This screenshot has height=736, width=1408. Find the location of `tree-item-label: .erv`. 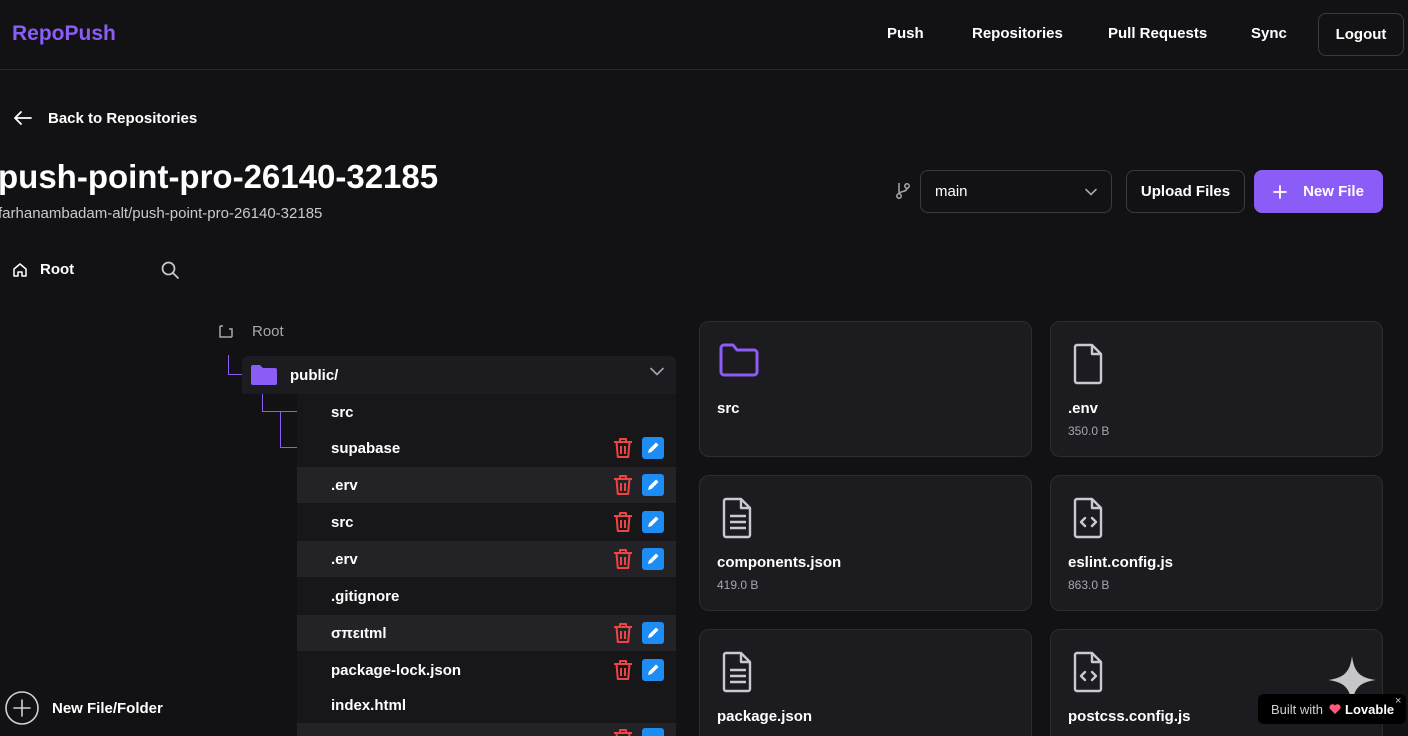

tree-item-label: .erv is located at coordinates (344, 485).